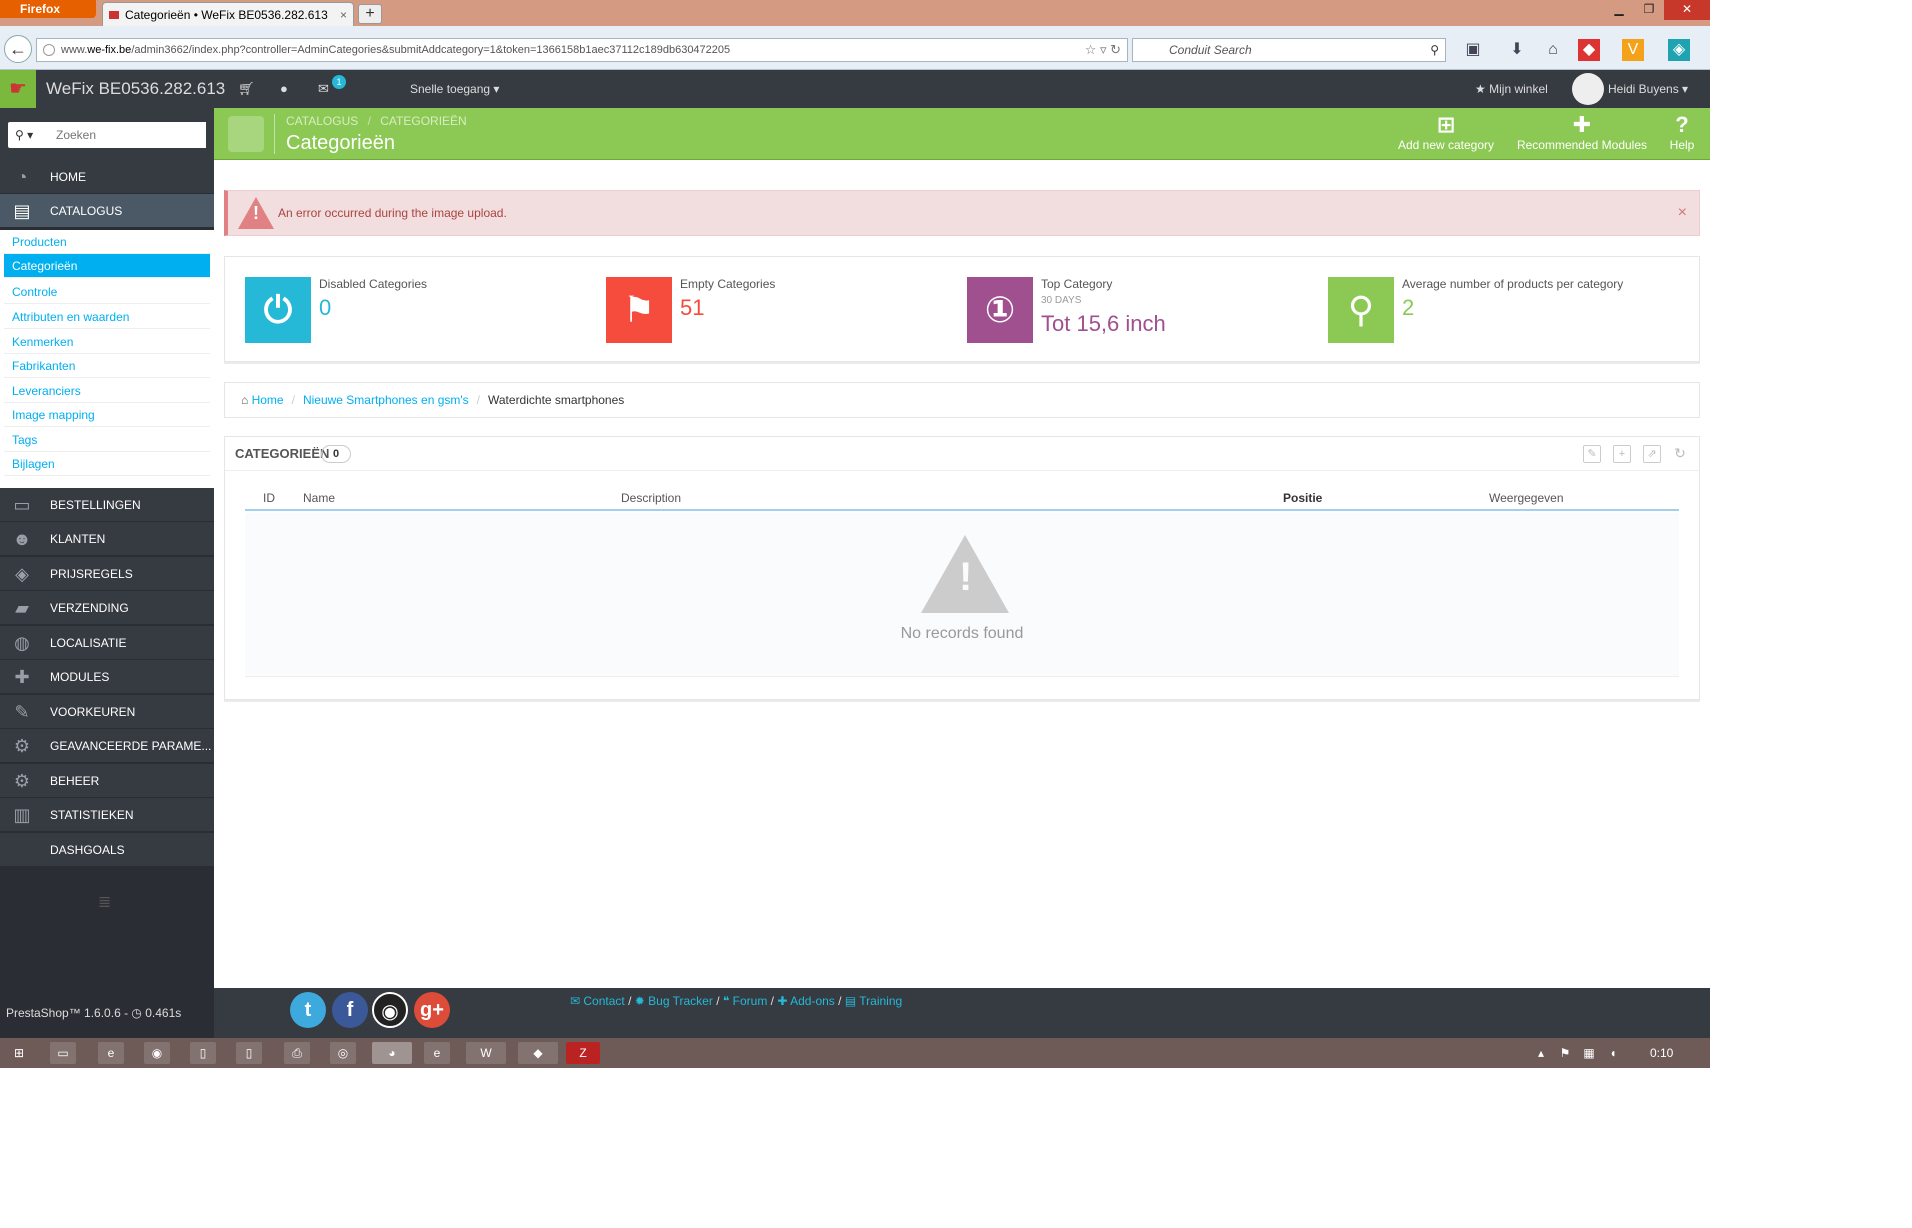  I want to click on kpi-empty-categories: ⚑ Empty Categories 51, so click(776, 312).